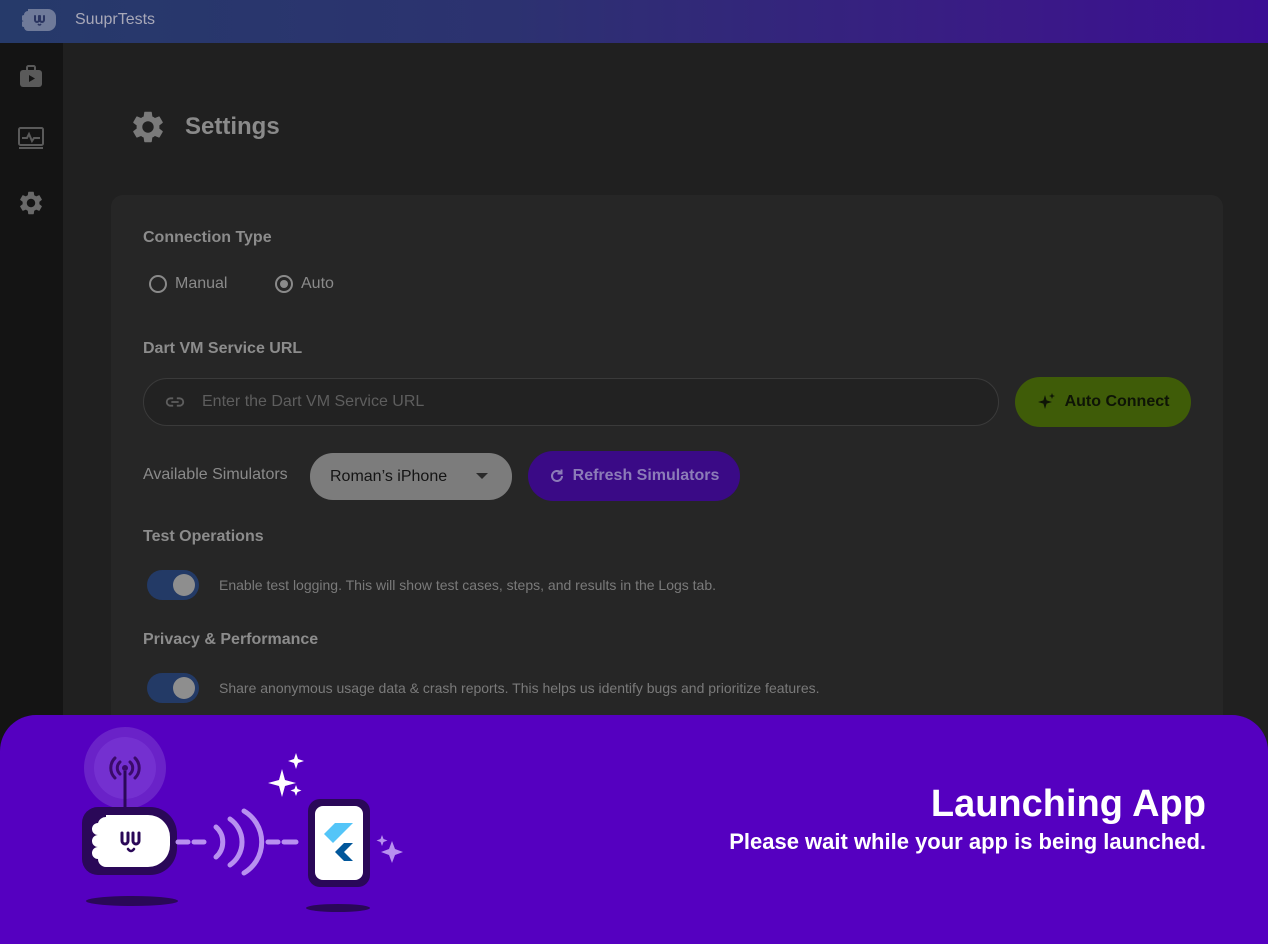 The image size is (1268, 944). I want to click on radio-auto-label: Auto, so click(317, 283).